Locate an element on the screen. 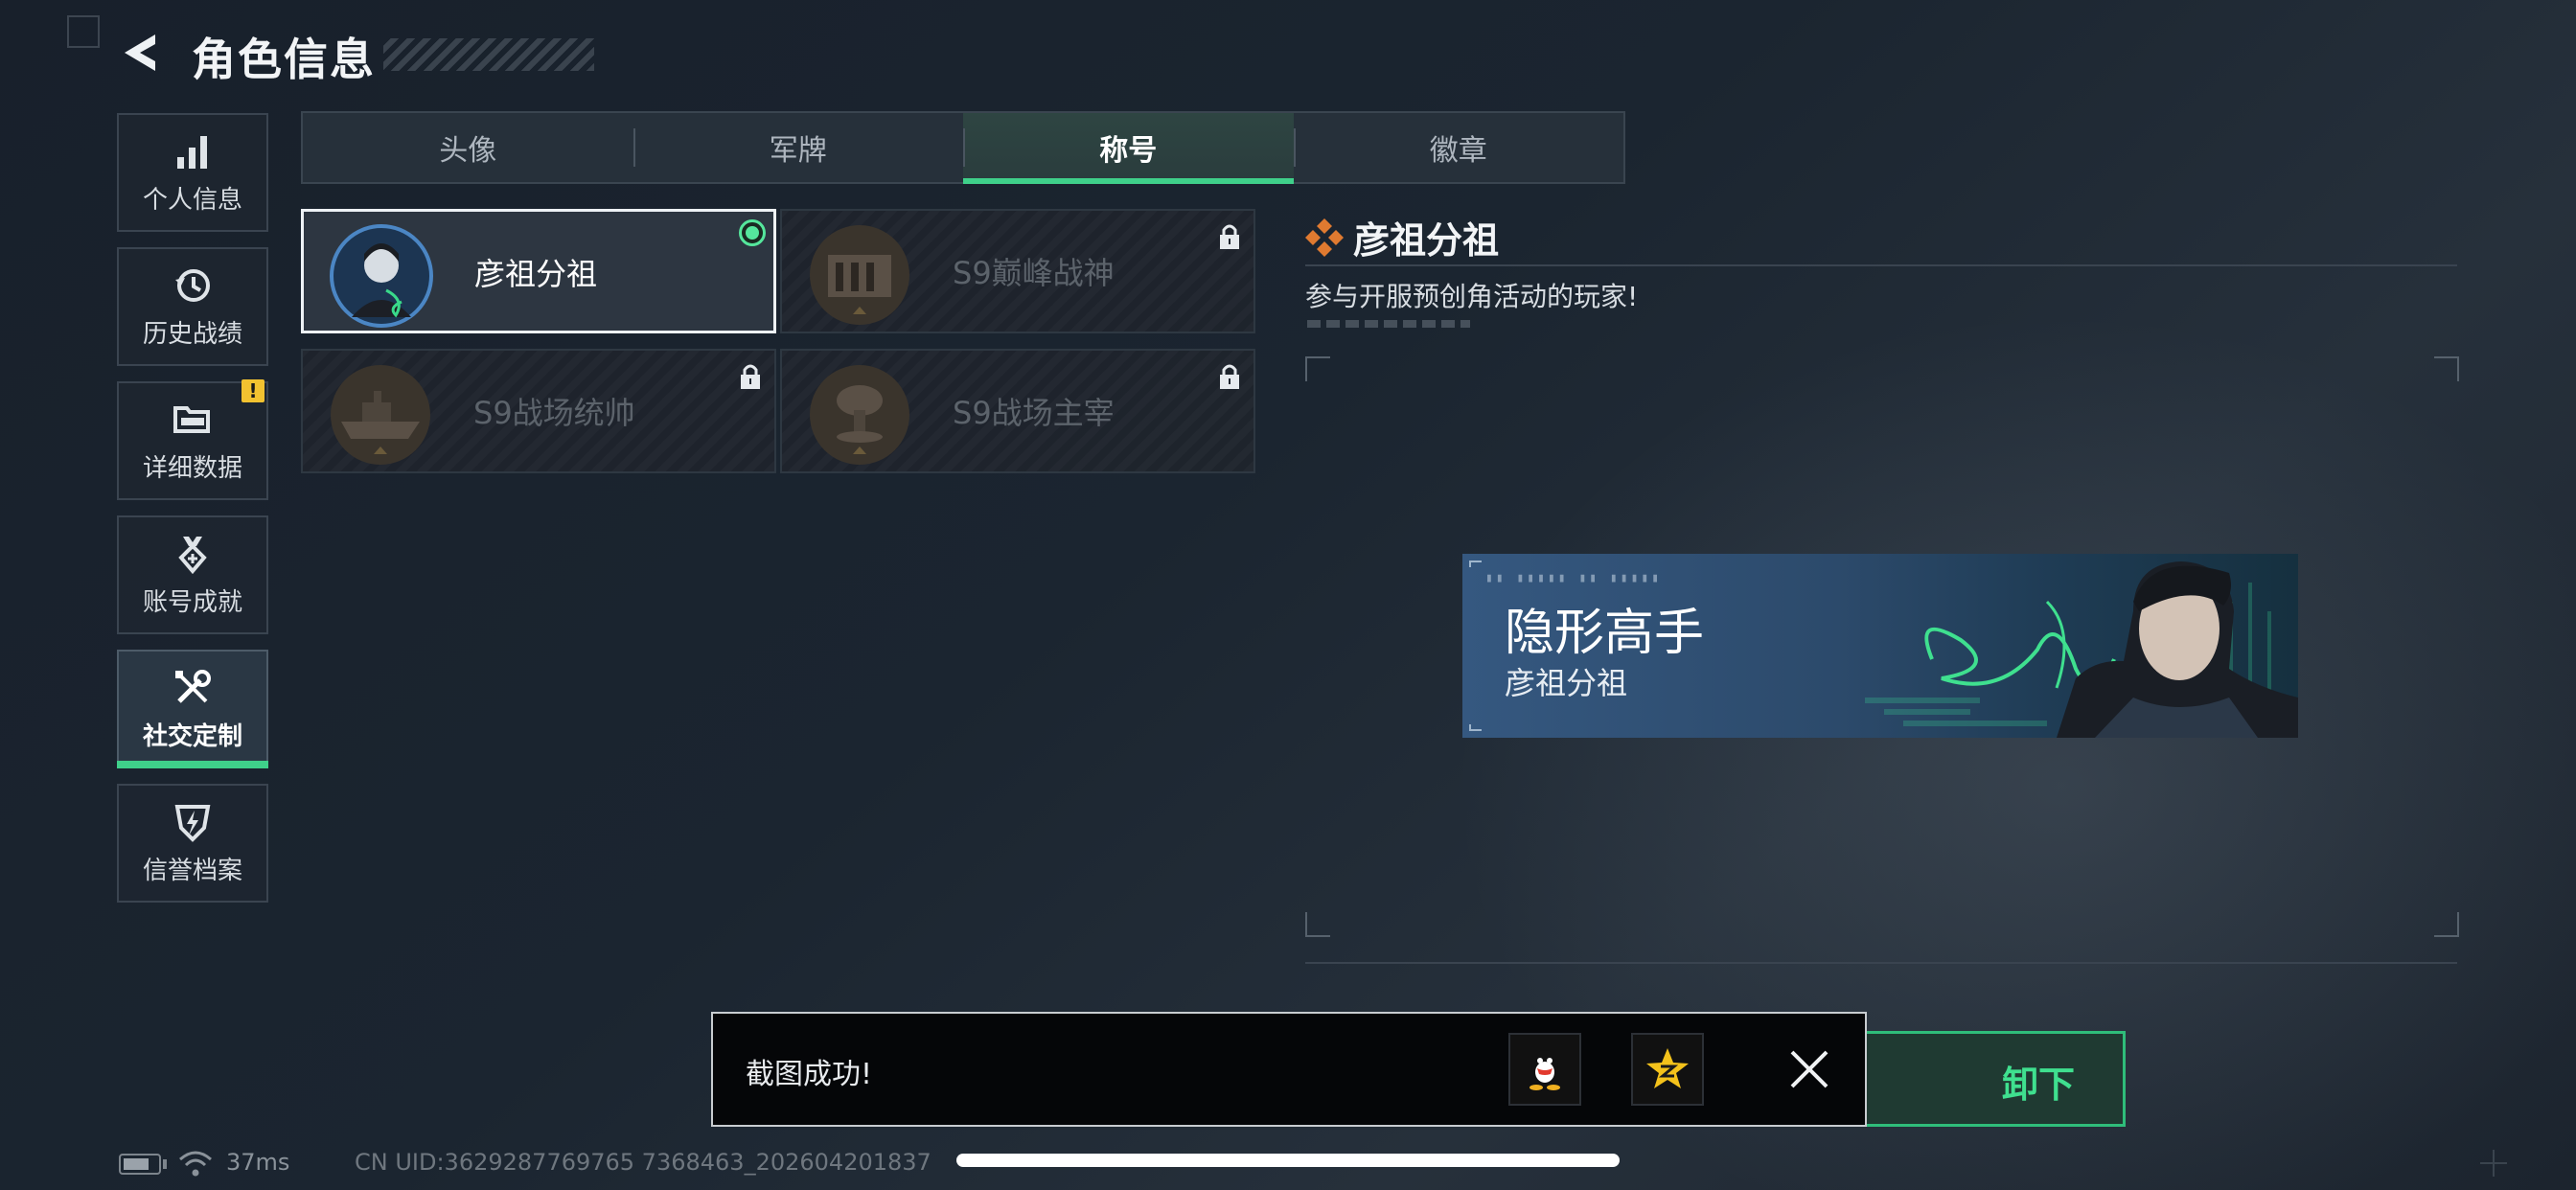 Image resolution: width=2576 pixels, height=1190 pixels. battery-tip is located at coordinates (165, 1164).